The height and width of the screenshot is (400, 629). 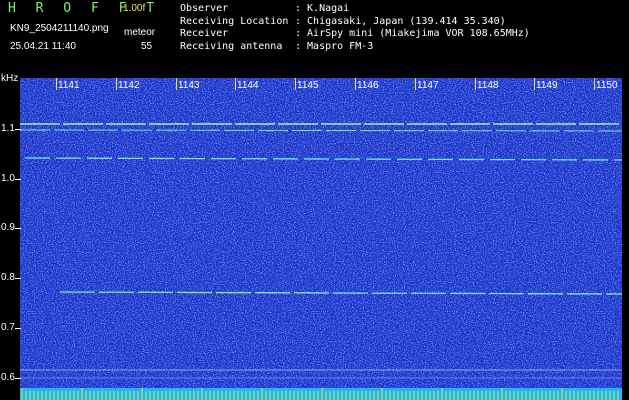 I want to click on x-tick-label: 1141, so click(x=69, y=85).